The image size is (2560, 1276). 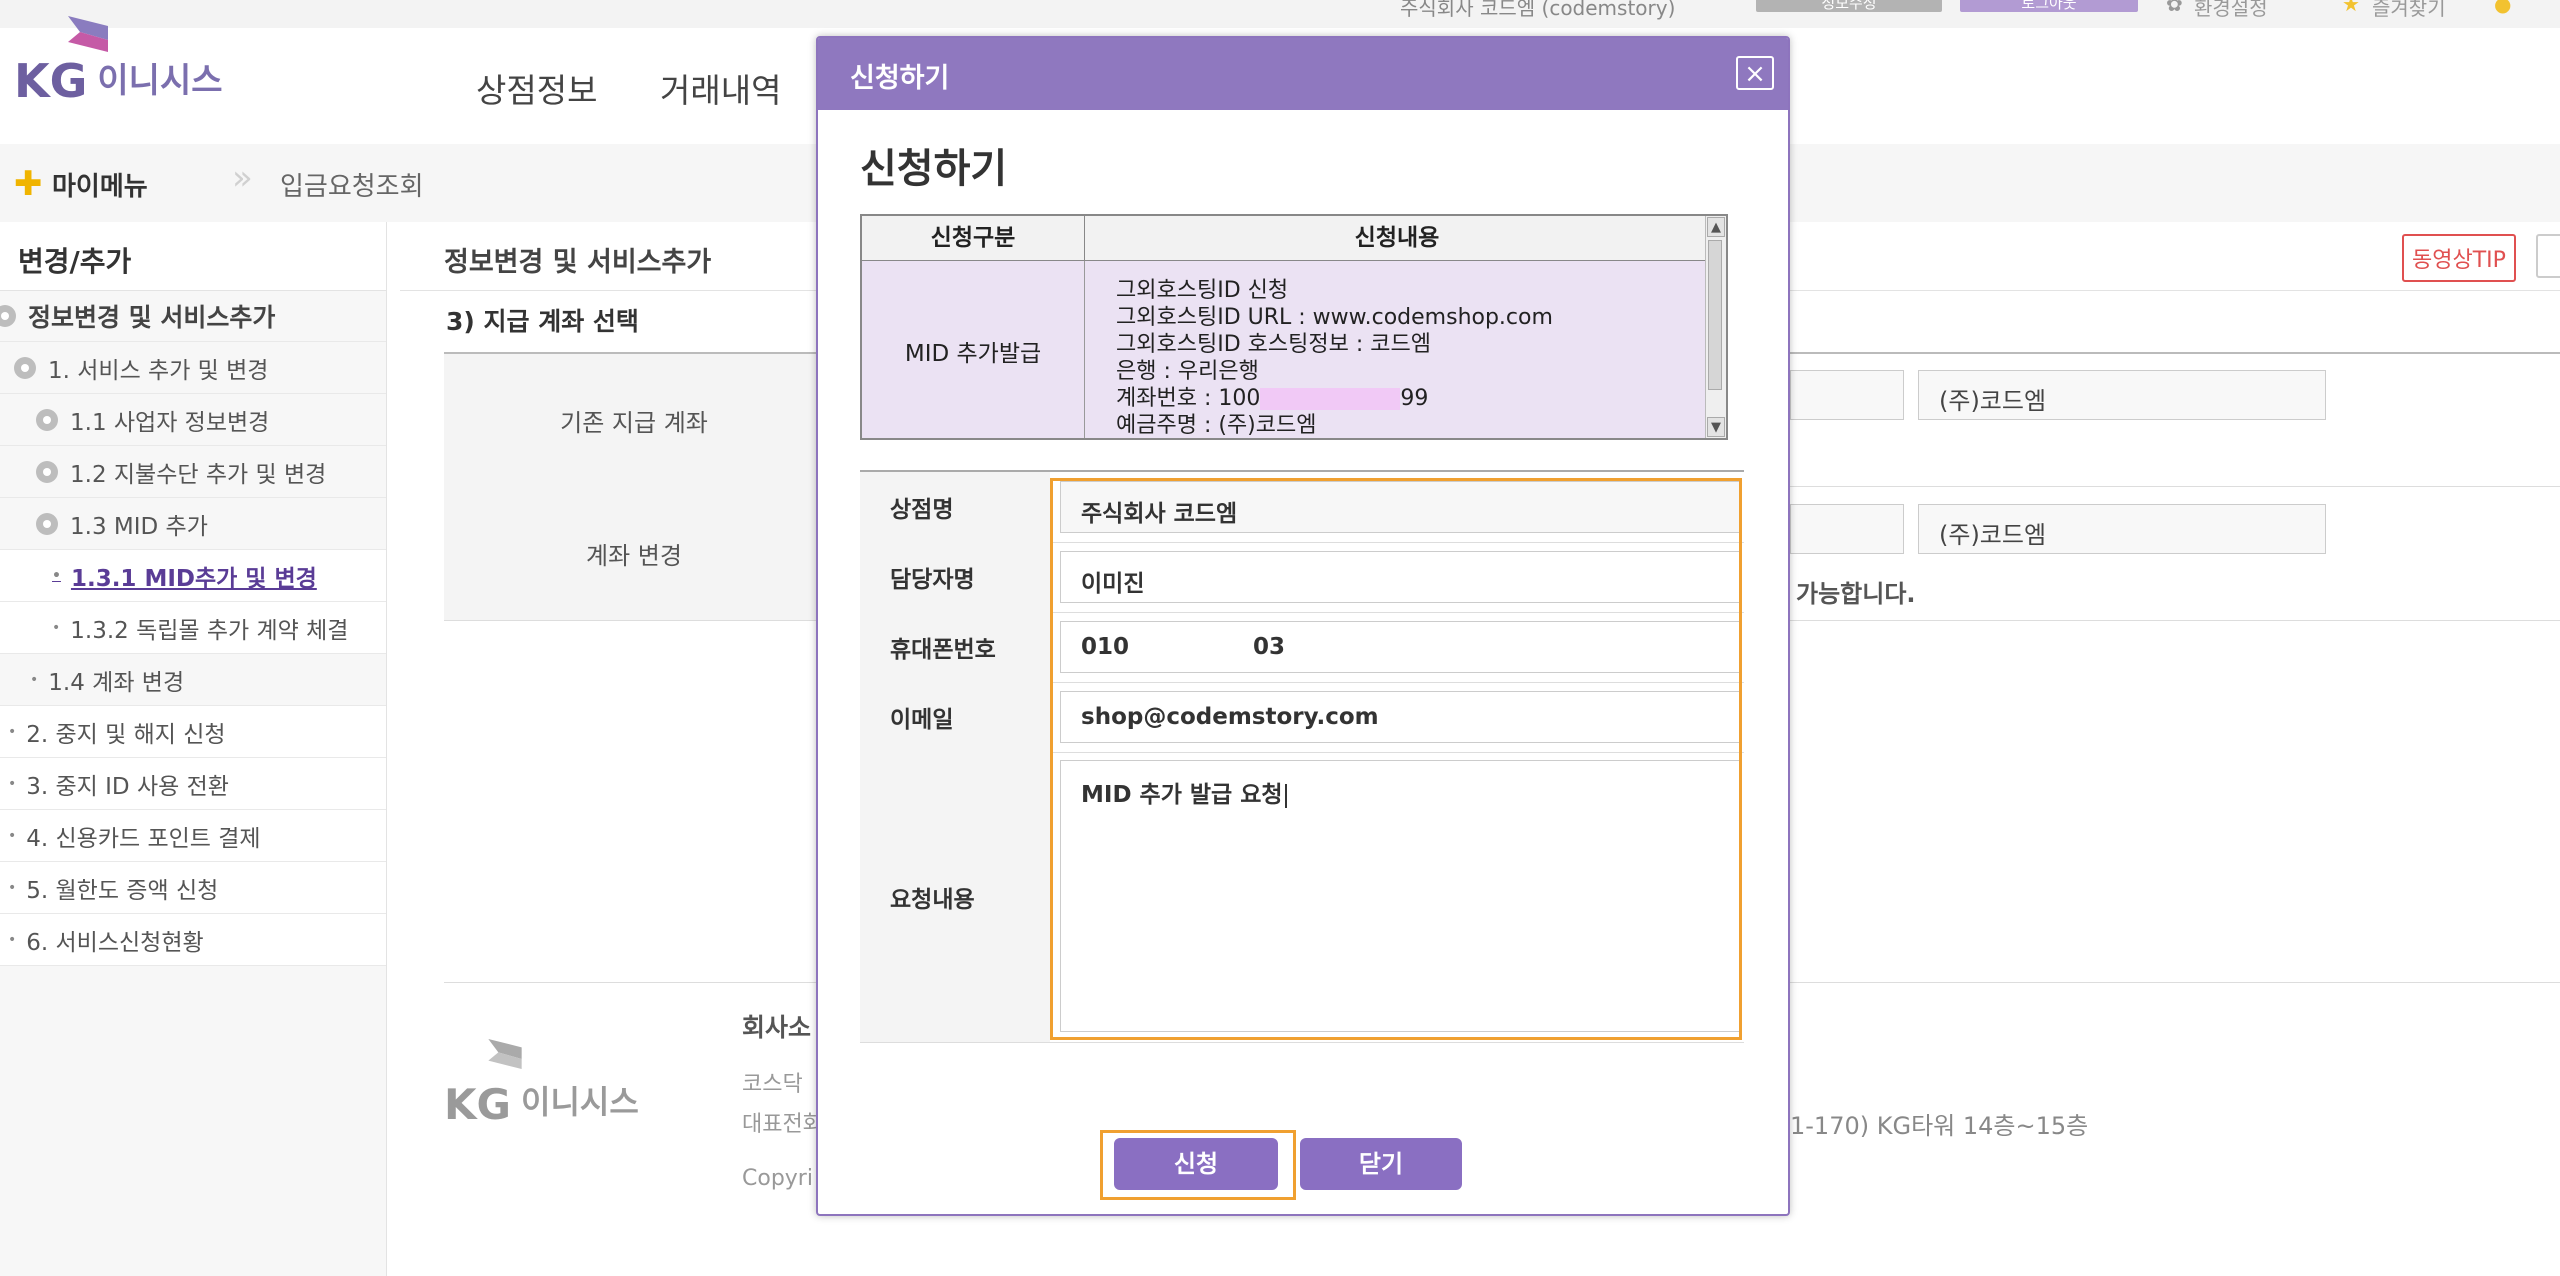 I want to click on footer-logo: KG 이니시스, so click(x=541, y=1084).